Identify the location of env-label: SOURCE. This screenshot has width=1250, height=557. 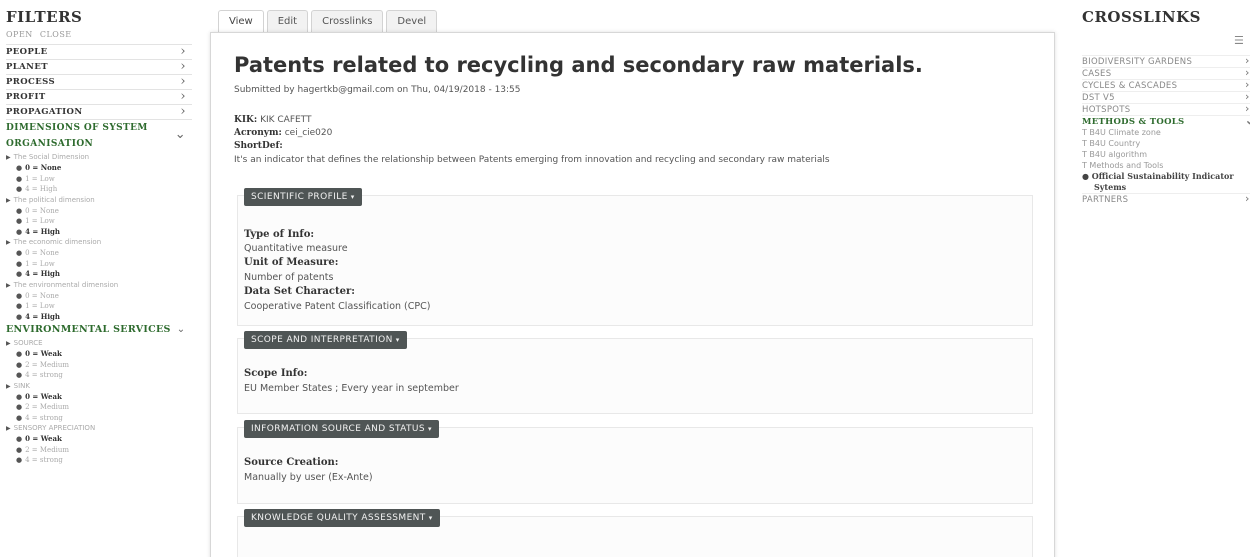
(28, 343).